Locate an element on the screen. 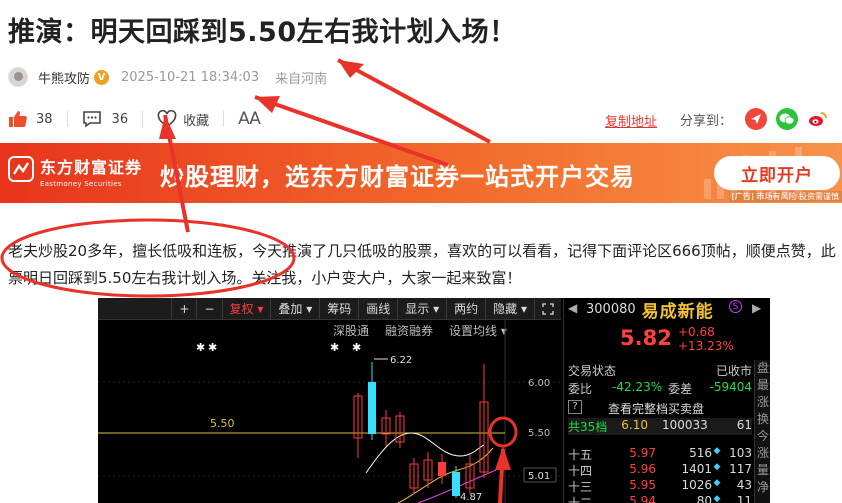 The height and width of the screenshot is (503, 842). ask-volume: 1401 is located at coordinates (696, 469).